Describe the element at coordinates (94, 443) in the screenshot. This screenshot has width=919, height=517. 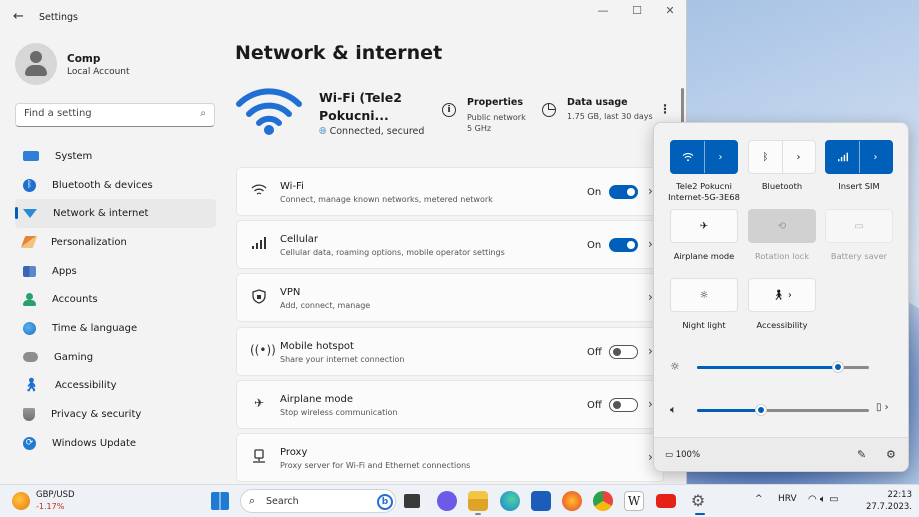
I see `sidebar-item-label: Windows Update` at that location.